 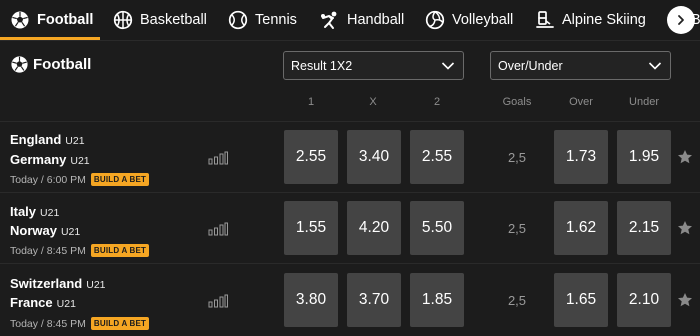 I want to click on away-team-name: Germany, so click(x=38, y=159).